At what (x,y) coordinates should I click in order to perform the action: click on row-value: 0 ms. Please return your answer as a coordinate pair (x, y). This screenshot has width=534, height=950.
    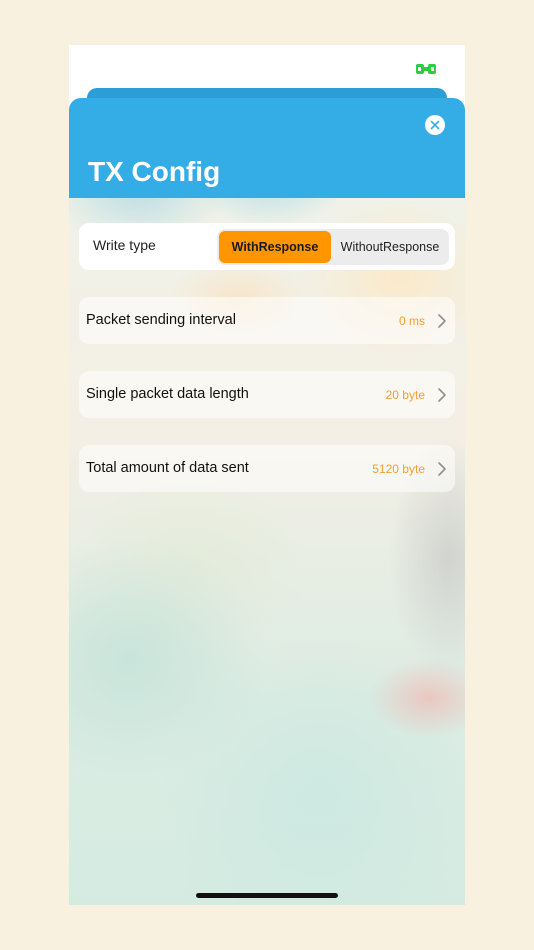
    Looking at the image, I should click on (411, 321).